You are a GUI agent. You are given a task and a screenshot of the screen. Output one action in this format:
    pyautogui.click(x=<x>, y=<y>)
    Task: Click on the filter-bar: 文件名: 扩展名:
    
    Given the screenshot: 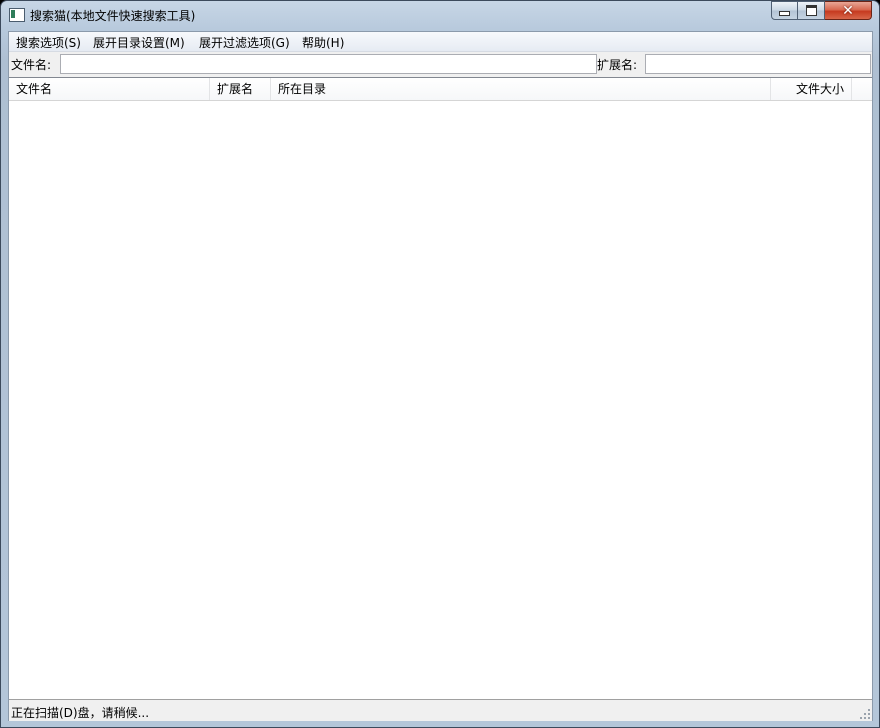 What is the action you would take?
    pyautogui.click(x=440, y=64)
    